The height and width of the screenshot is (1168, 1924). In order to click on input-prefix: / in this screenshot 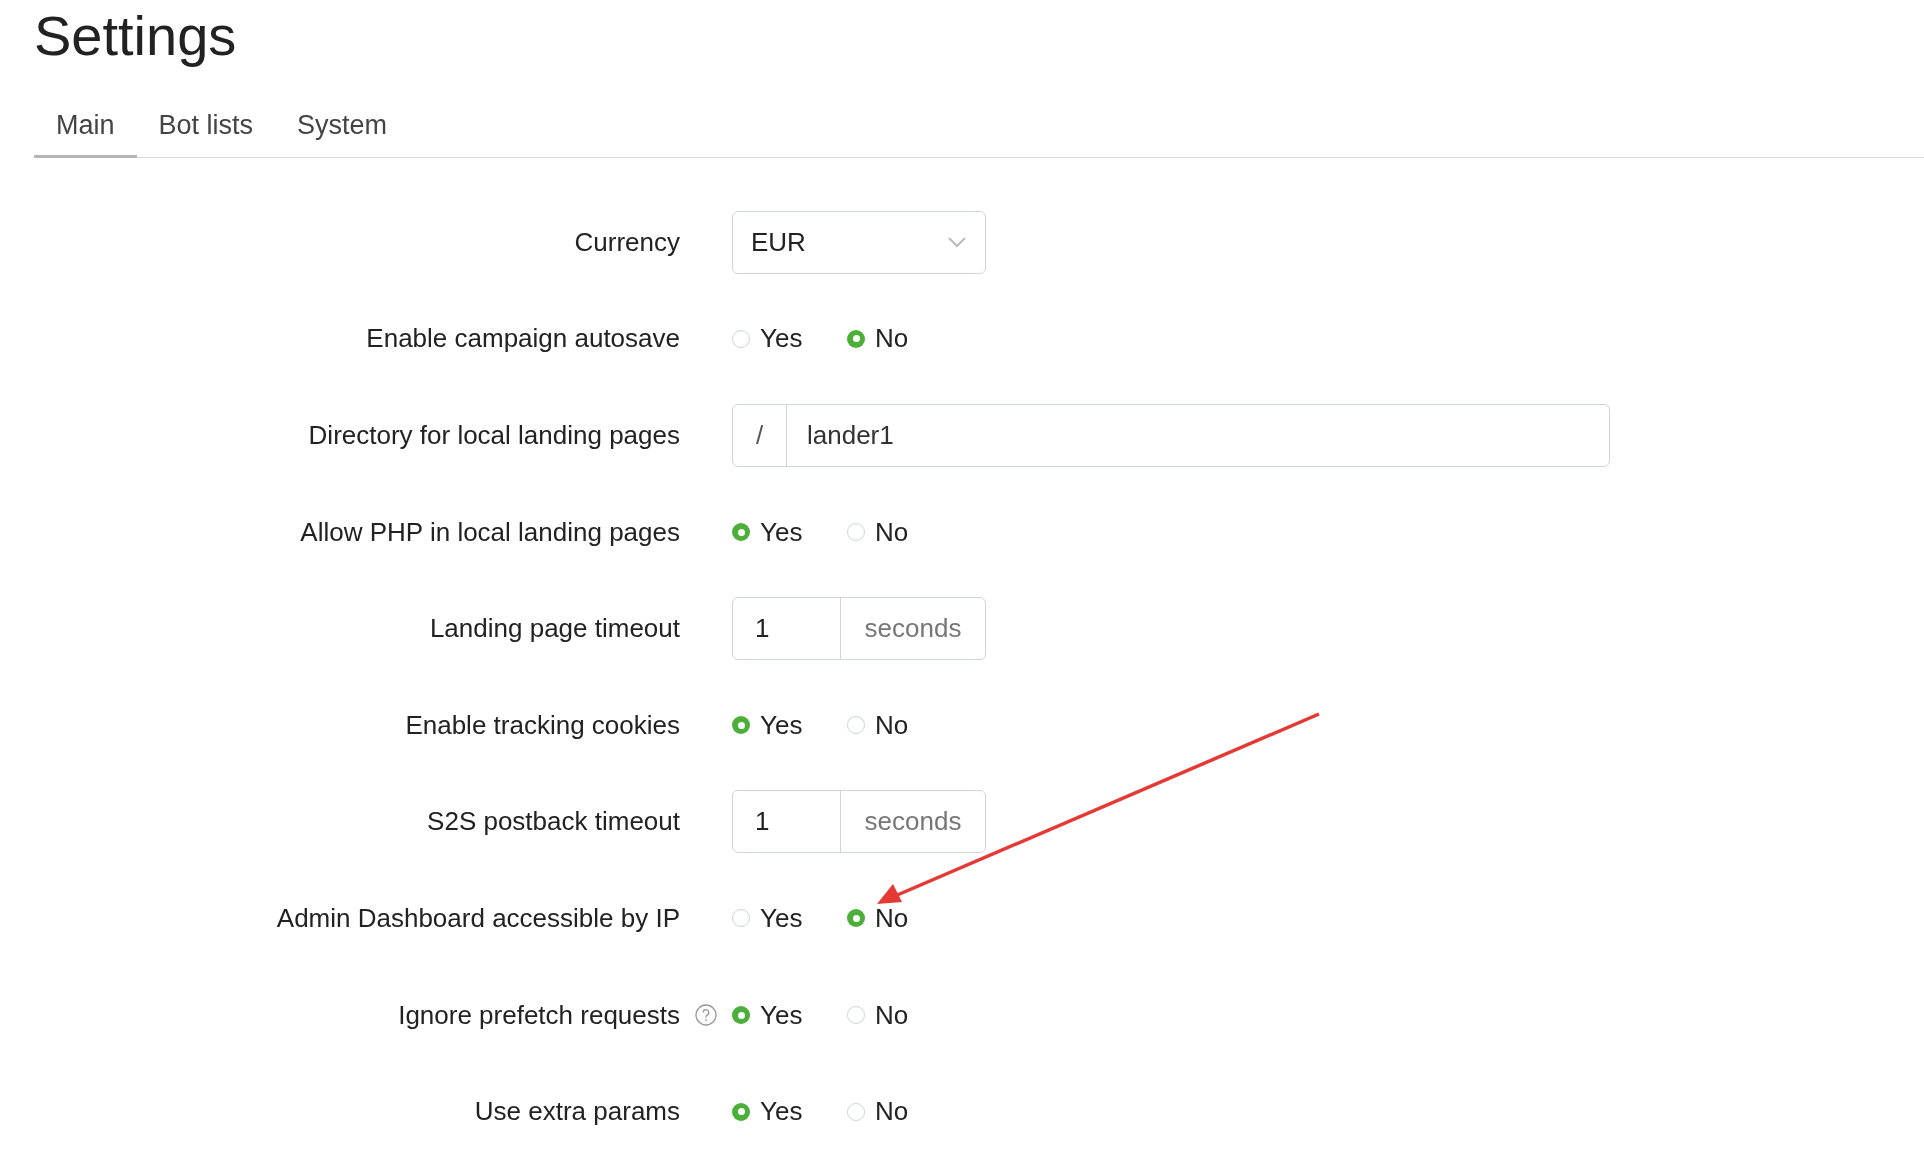, I will do `click(760, 435)`.